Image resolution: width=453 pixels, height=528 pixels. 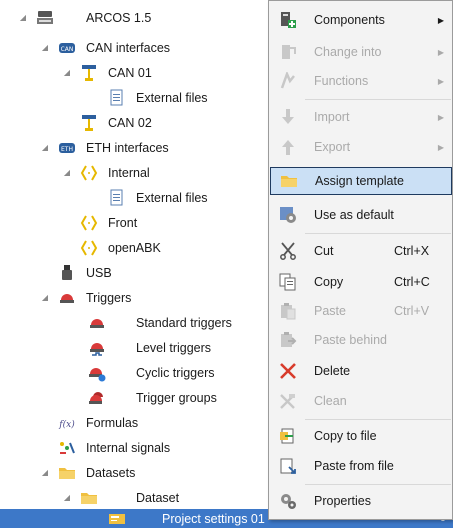 What do you see at coordinates (128, 448) in the screenshot?
I see `tree-node-label: Internal signals` at bounding box center [128, 448].